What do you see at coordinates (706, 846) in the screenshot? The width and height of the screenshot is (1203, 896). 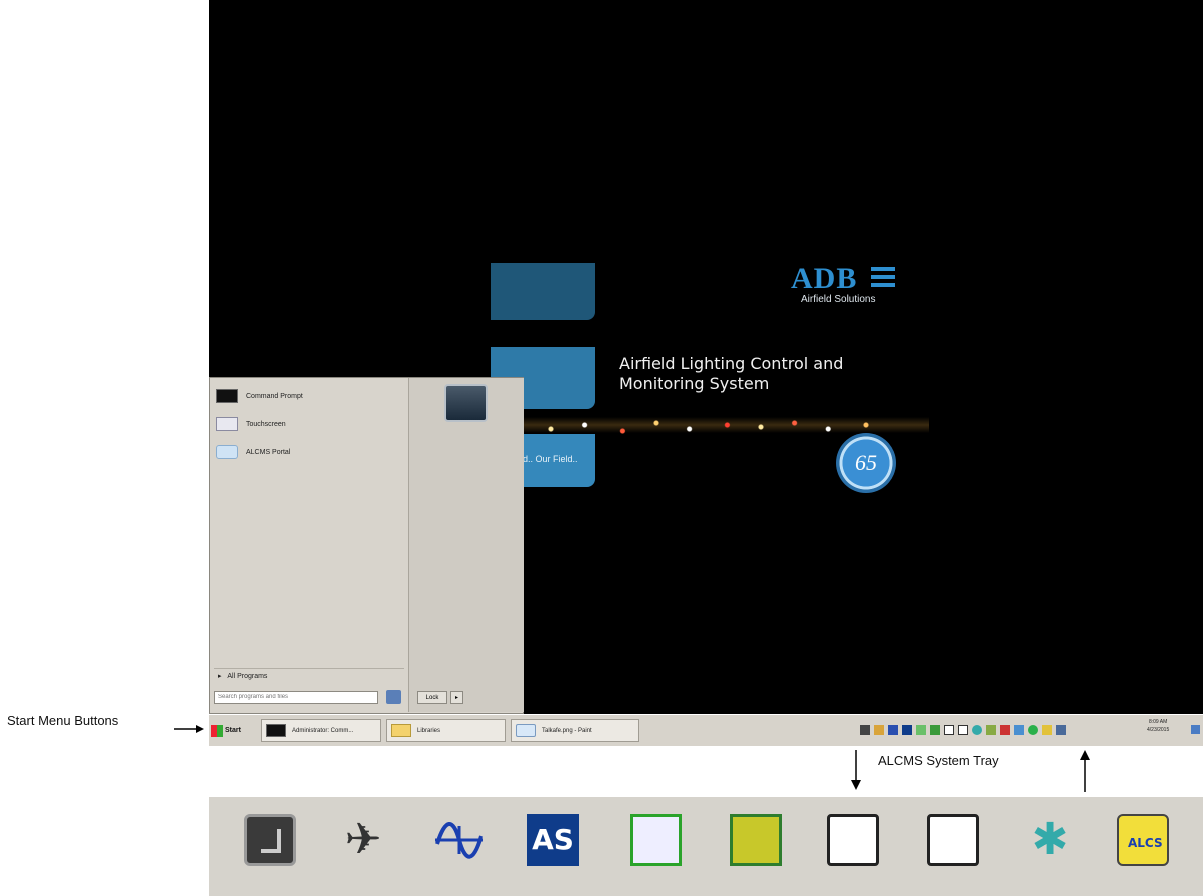 I see `alcms-tray-icons-enlarged: ✈ AS ✱ ALCS` at bounding box center [706, 846].